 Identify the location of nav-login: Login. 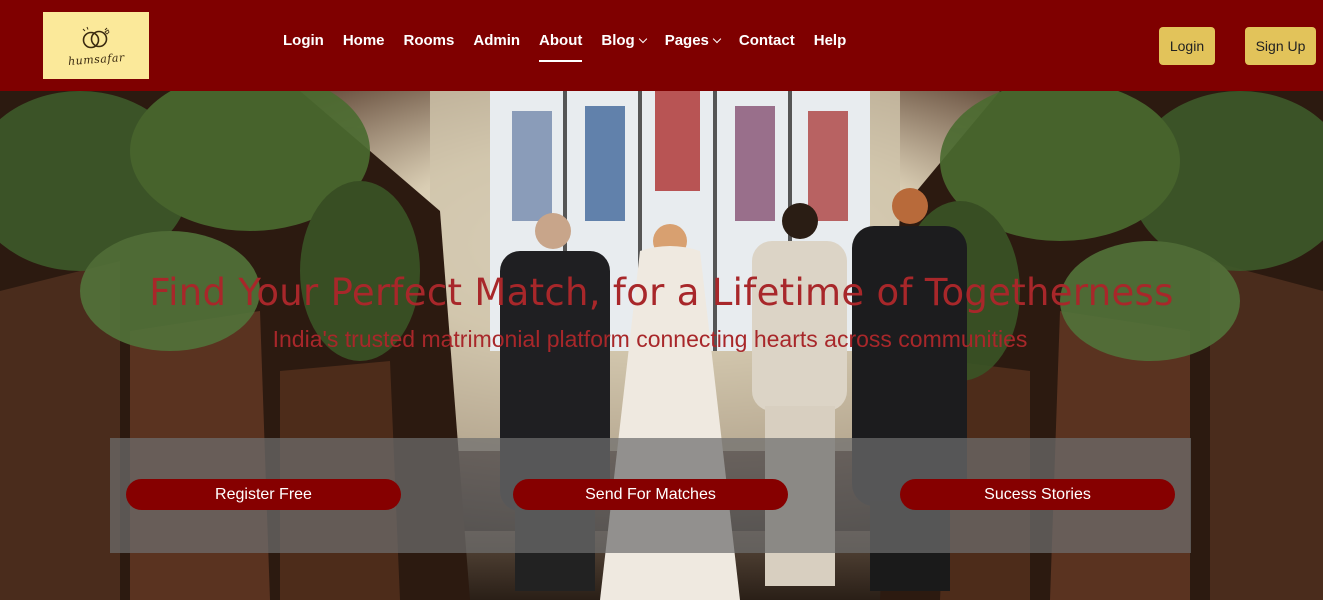
(303, 40).